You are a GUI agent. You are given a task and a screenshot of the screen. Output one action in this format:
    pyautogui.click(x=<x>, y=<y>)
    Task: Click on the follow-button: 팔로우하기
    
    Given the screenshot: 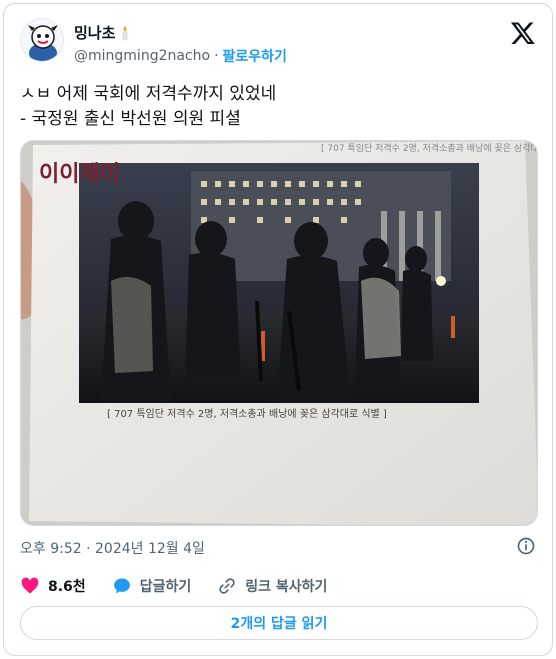 What is the action you would take?
    pyautogui.click(x=255, y=56)
    